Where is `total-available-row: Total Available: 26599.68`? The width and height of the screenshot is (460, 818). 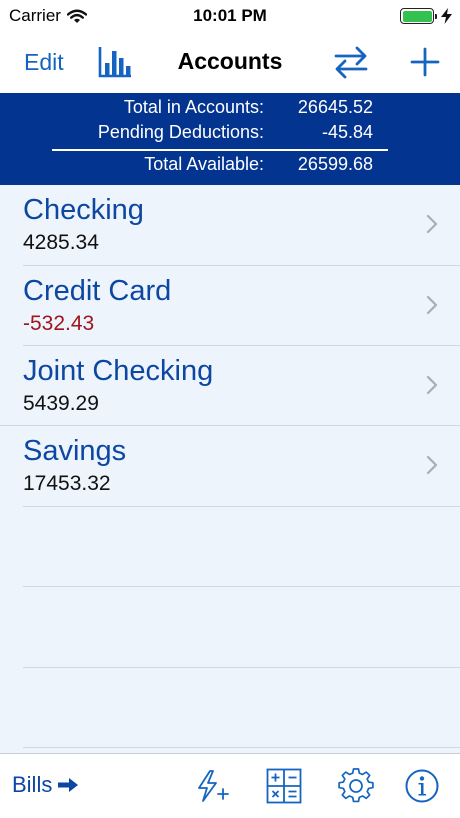
total-available-row: Total Available: 26599.68 is located at coordinates (230, 166).